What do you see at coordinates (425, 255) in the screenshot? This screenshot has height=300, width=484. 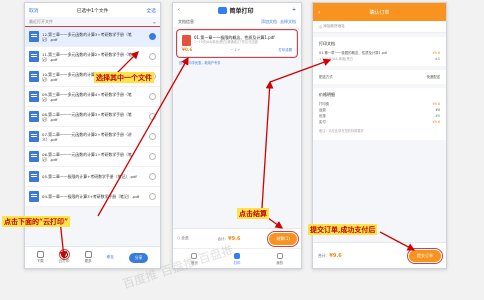 I see `submit-order-button: 提交订单` at bounding box center [425, 255].